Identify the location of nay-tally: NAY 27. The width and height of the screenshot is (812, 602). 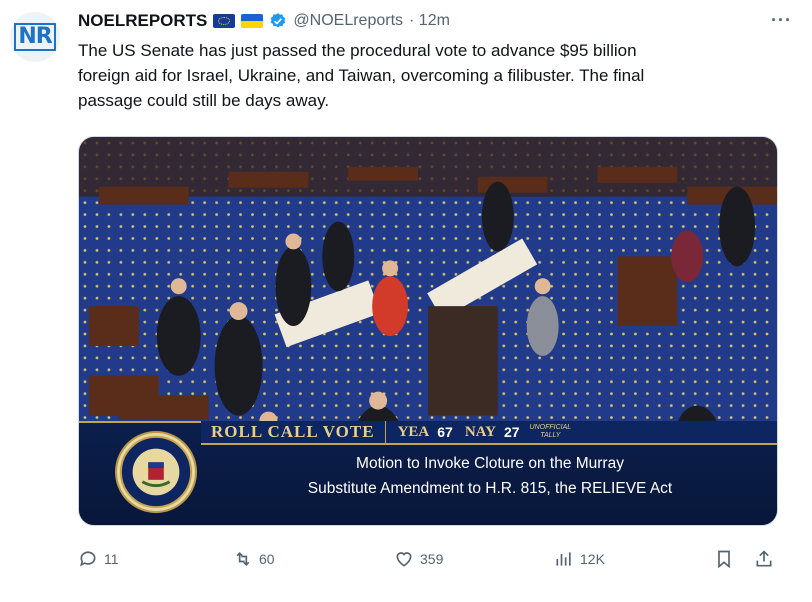
(492, 432).